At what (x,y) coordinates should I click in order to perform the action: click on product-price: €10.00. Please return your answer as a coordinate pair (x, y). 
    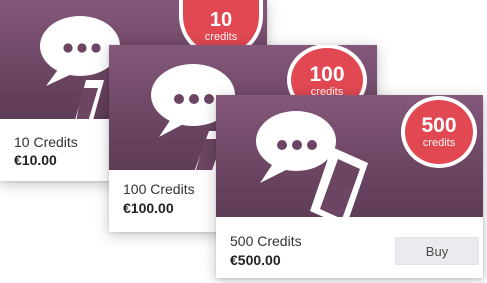
    Looking at the image, I should click on (35, 160).